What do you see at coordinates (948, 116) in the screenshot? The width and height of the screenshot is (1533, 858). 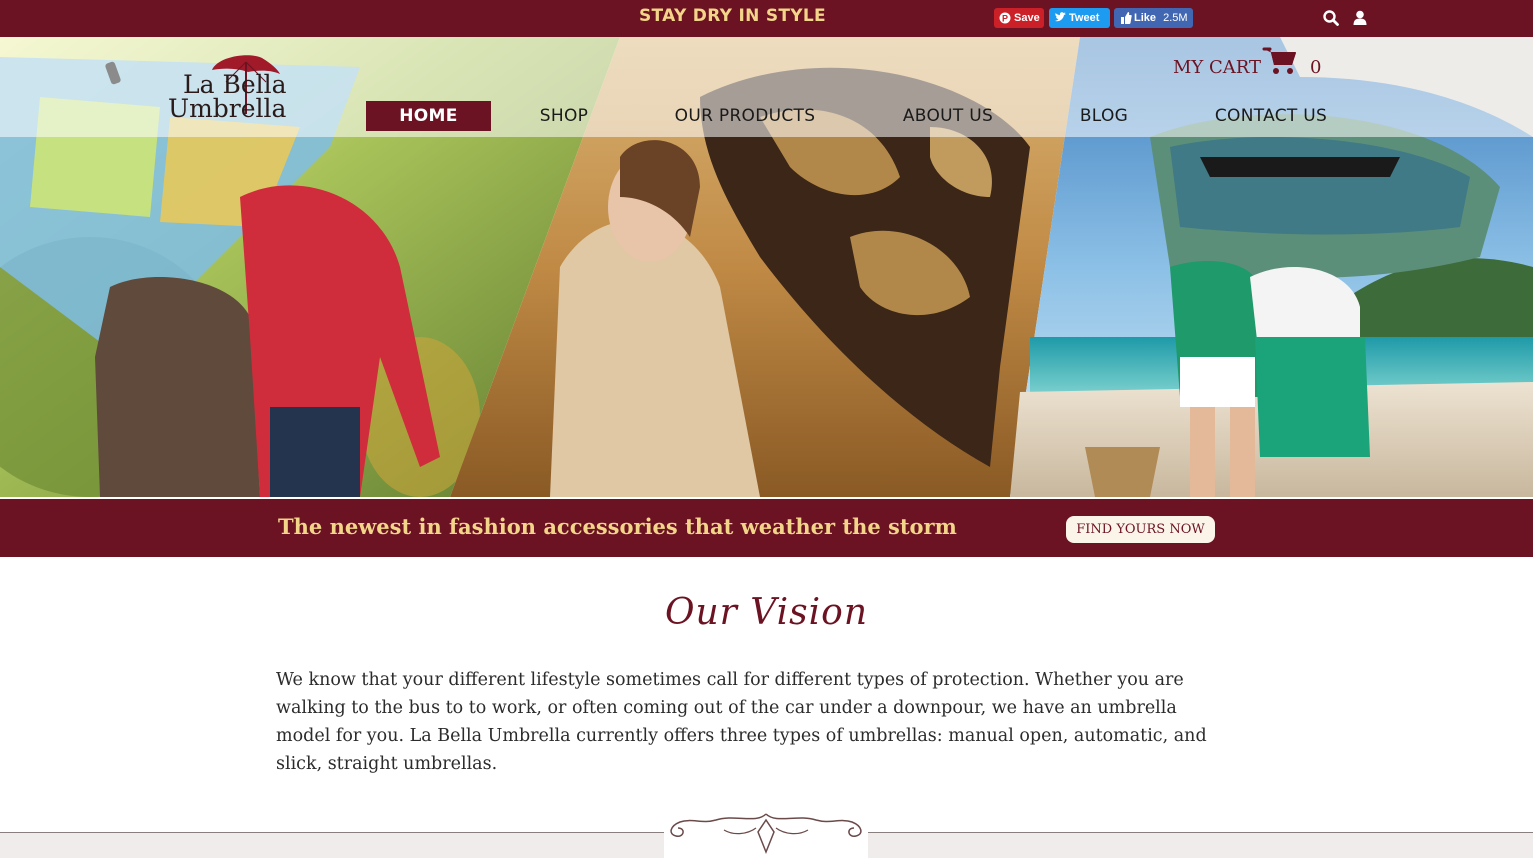 I see `nav-about-us: ABOUT US` at bounding box center [948, 116].